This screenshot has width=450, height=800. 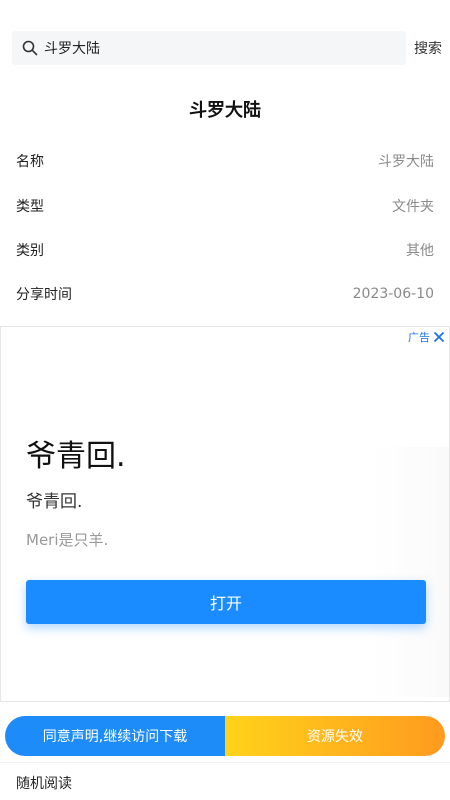 What do you see at coordinates (419, 337) in the screenshot?
I see `ad-label: 广告` at bounding box center [419, 337].